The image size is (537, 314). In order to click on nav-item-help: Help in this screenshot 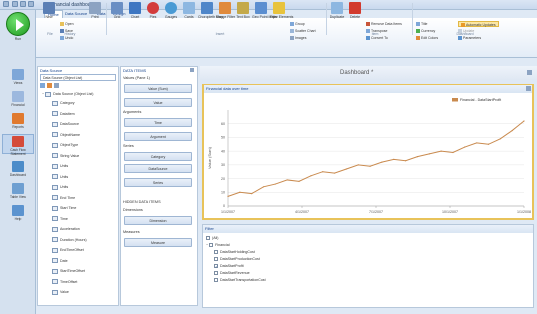, I will do `click(18, 214)`.